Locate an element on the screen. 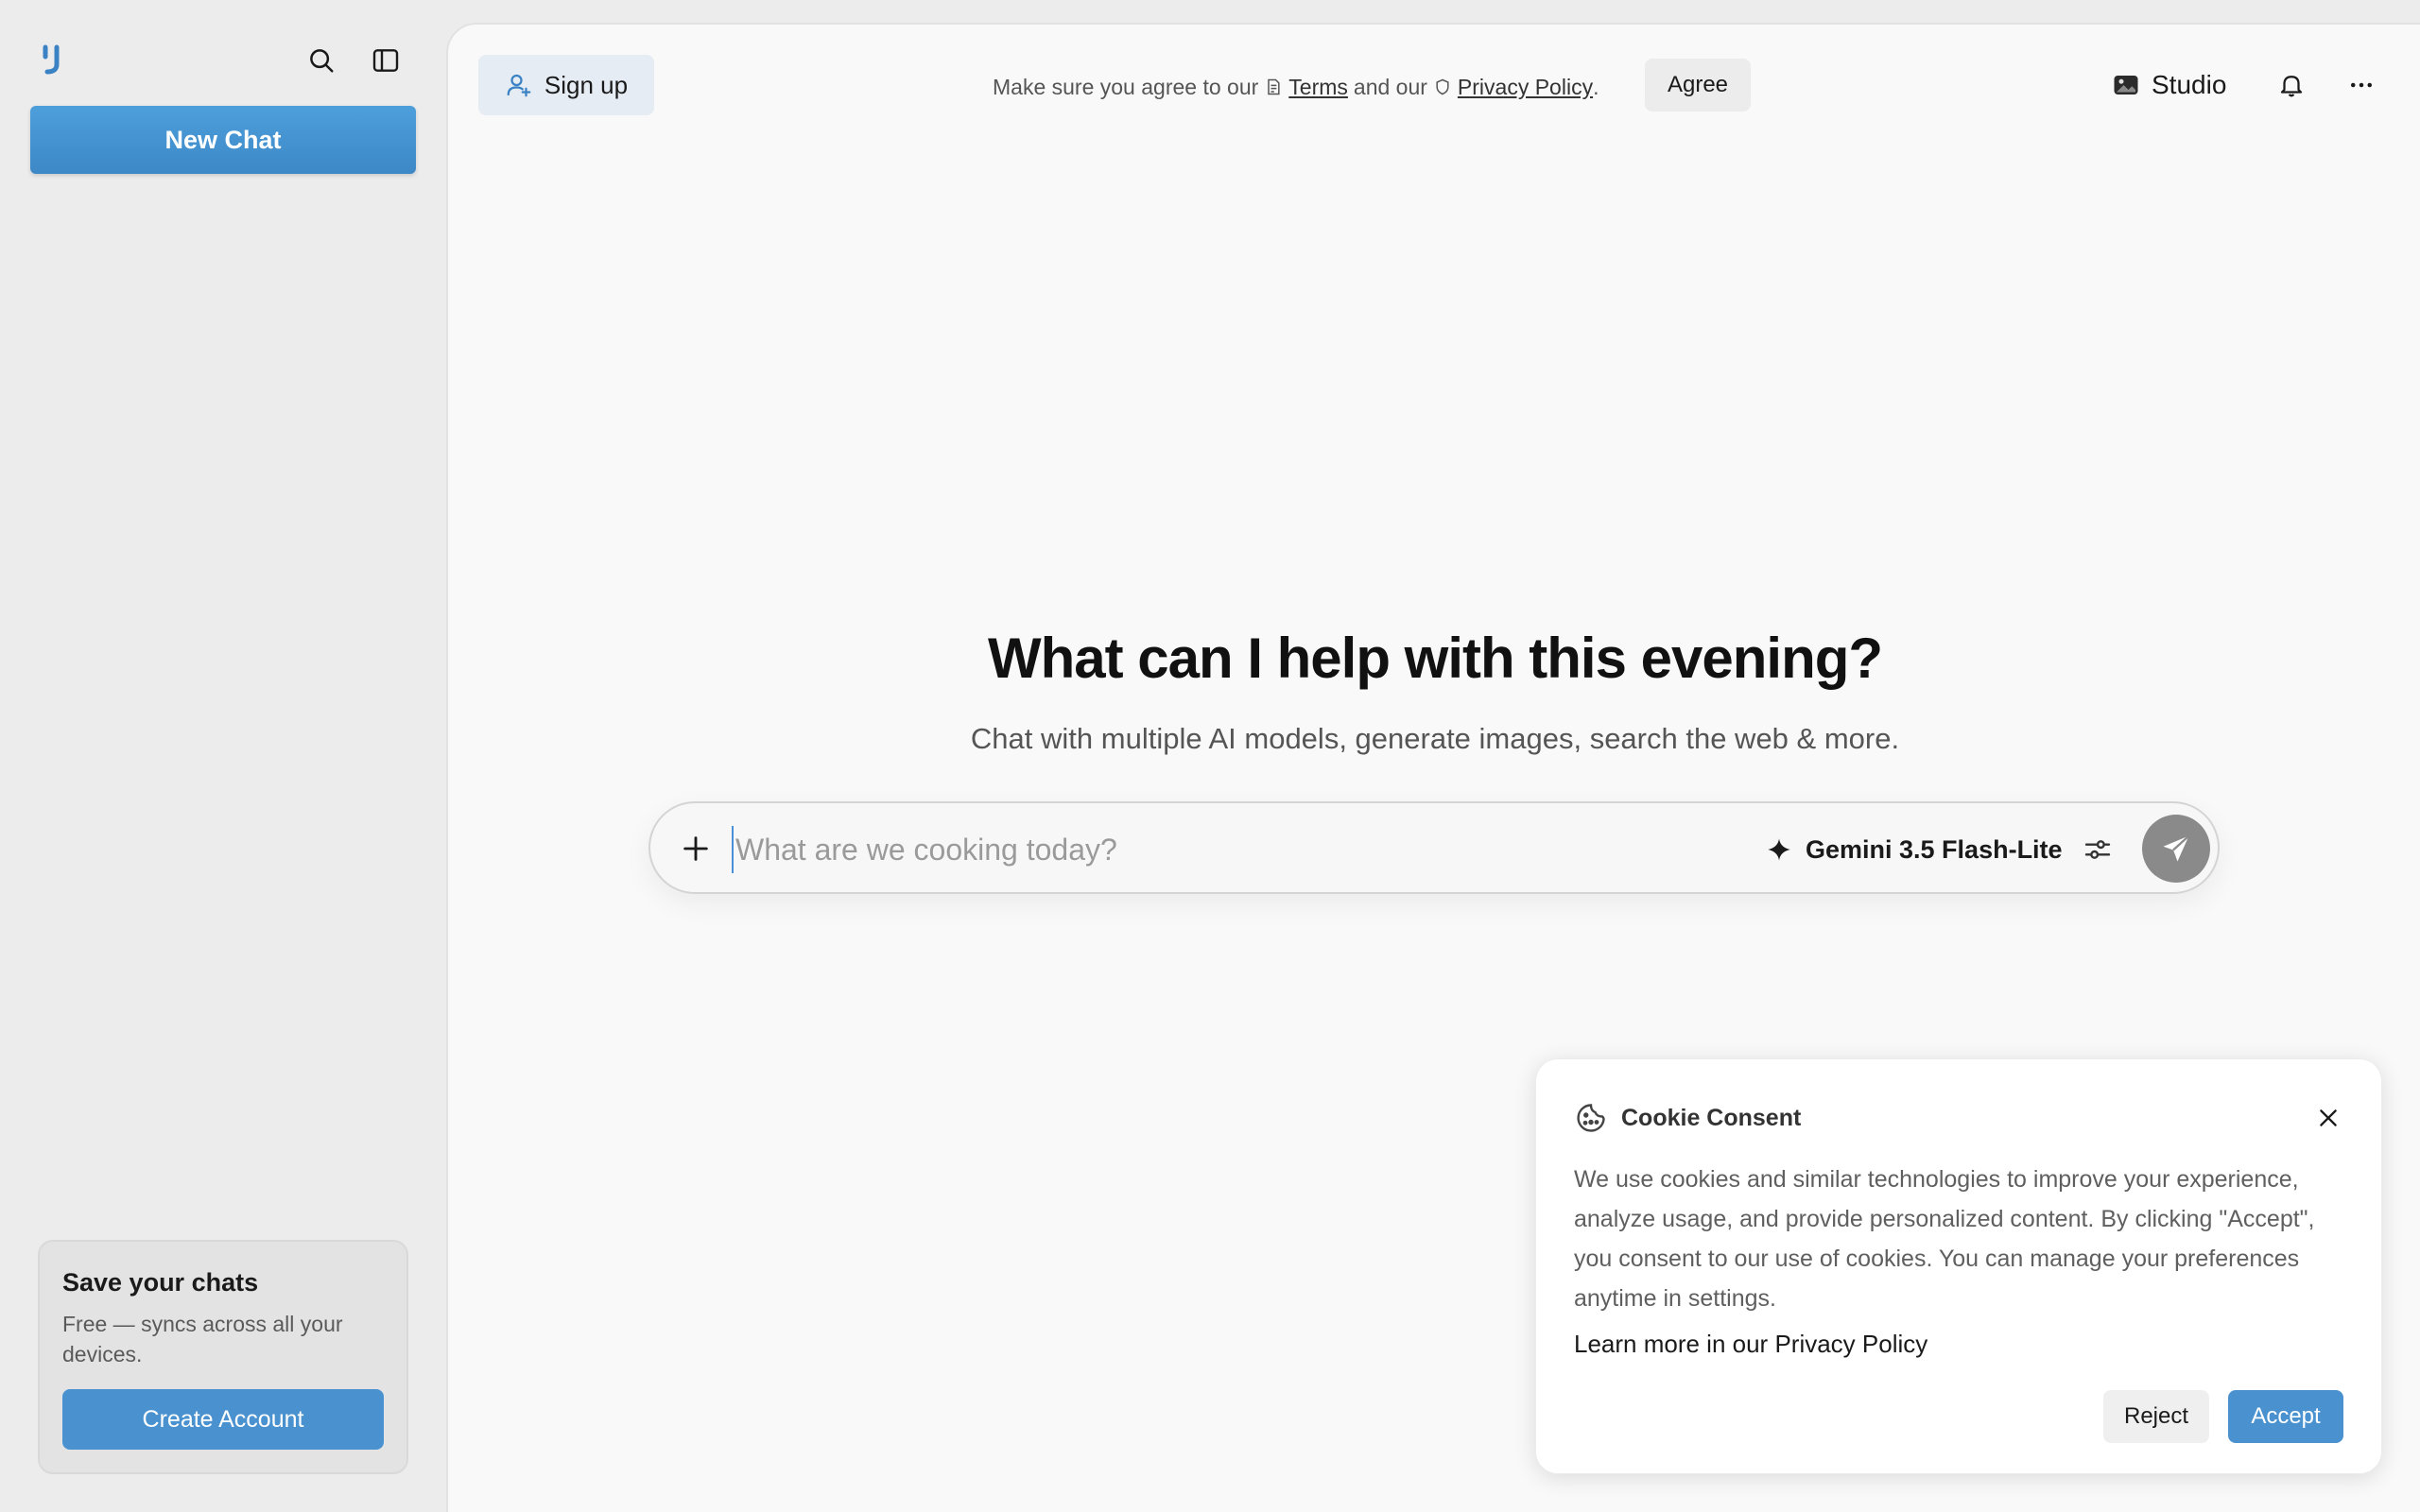 The image size is (2420, 1512). sign-up-button: Sign up is located at coordinates (566, 85).